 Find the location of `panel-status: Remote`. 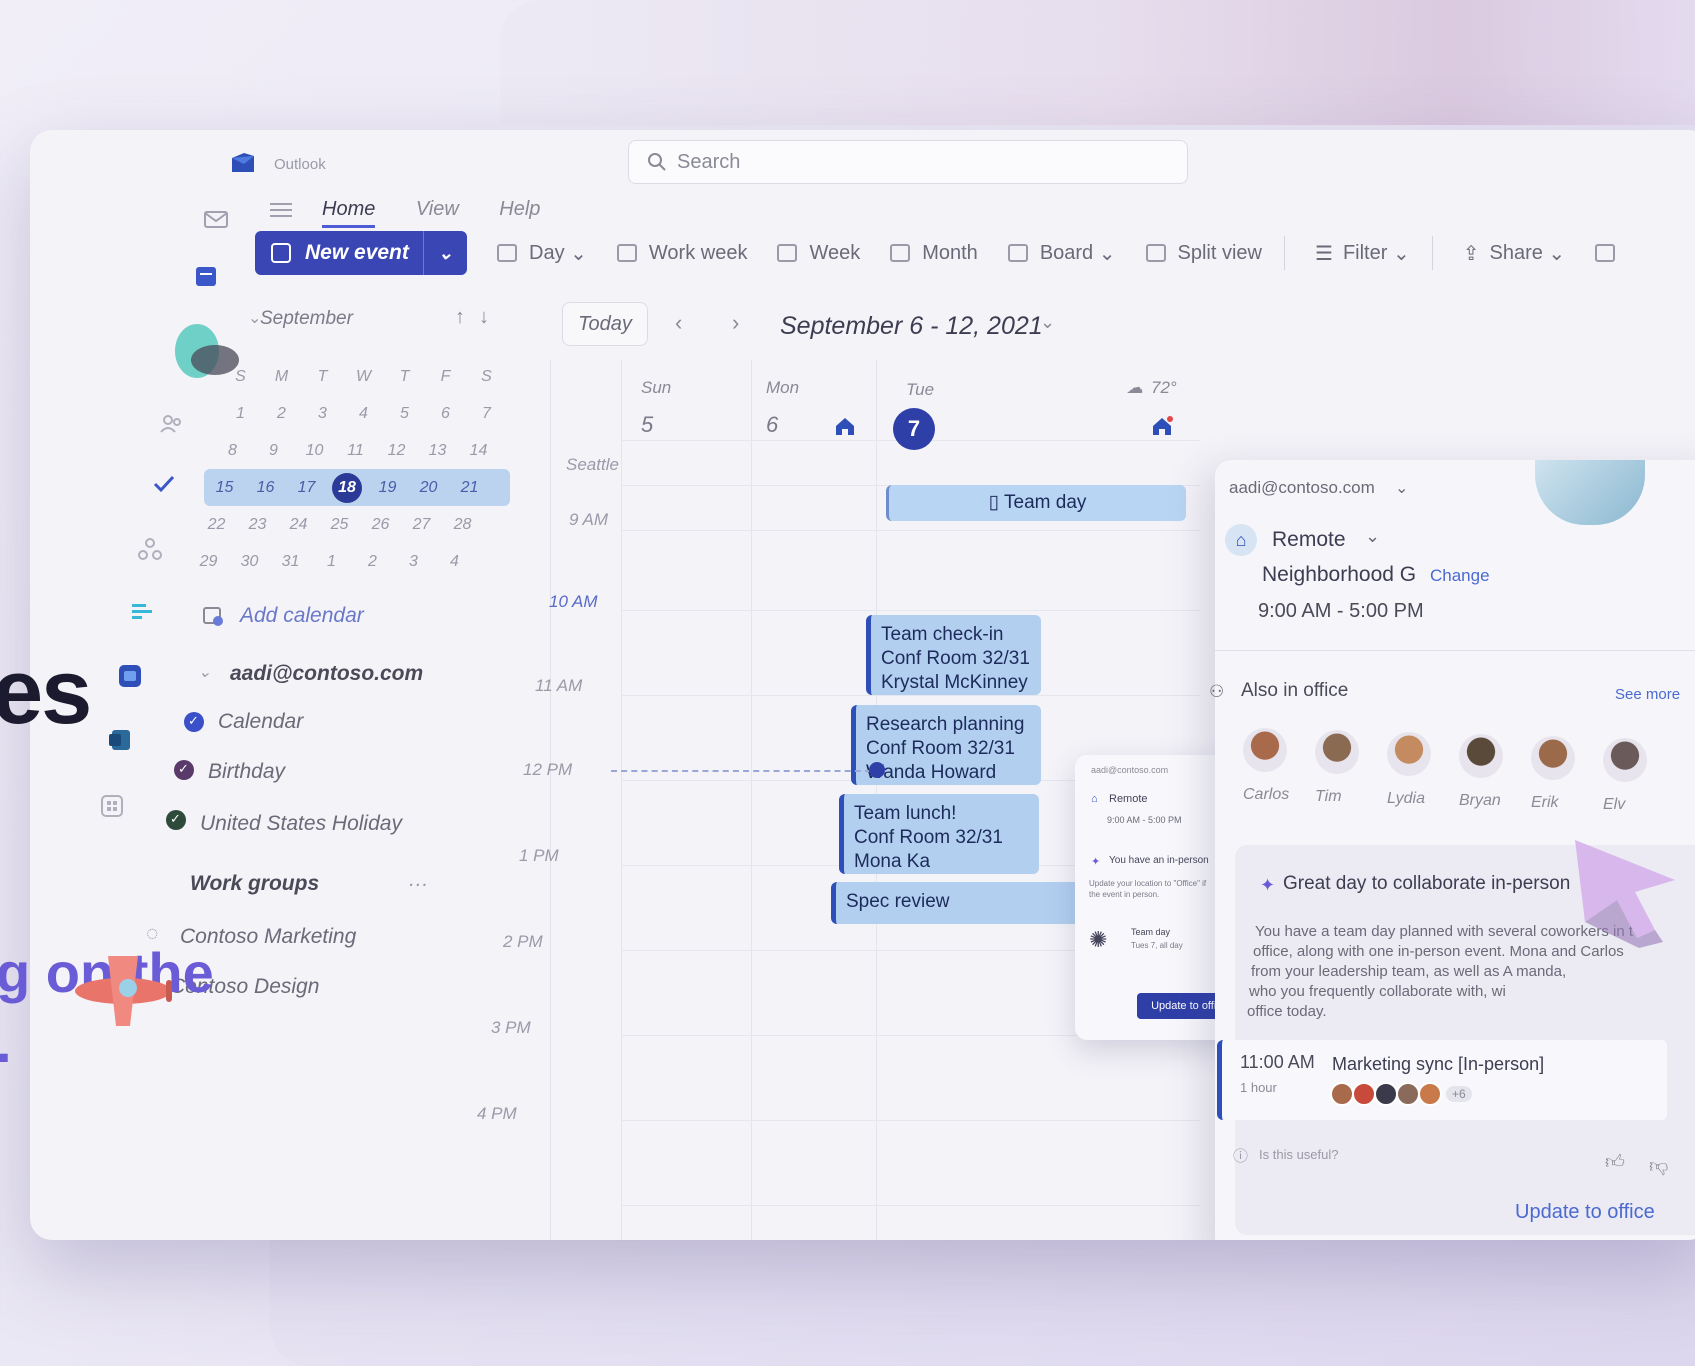

panel-status: Remote is located at coordinates (1309, 540).